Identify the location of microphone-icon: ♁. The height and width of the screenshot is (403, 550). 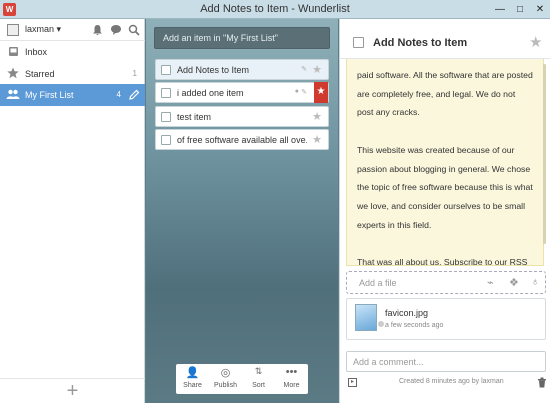
(535, 282).